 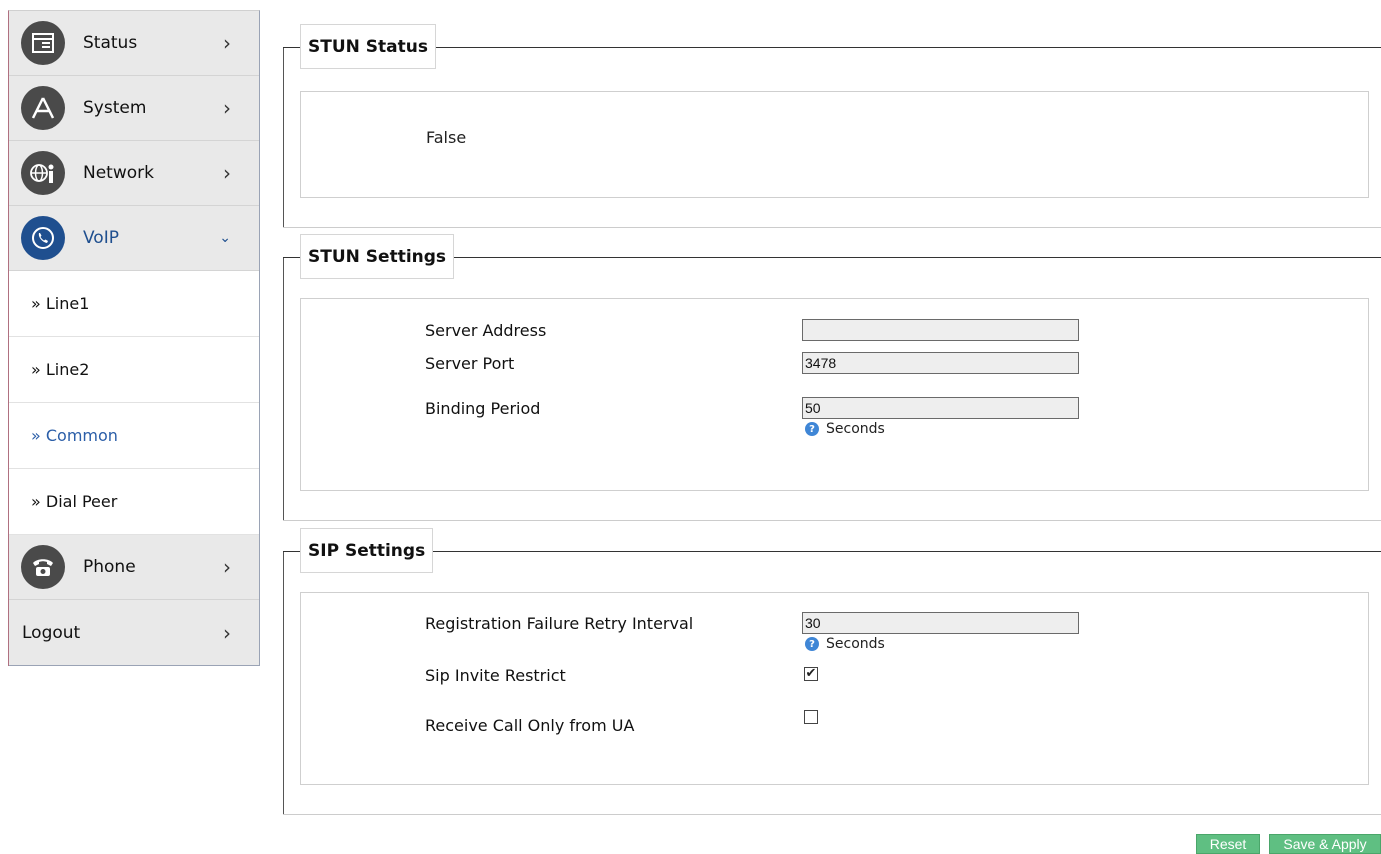 What do you see at coordinates (486, 330) in the screenshot?
I see `server-address-label: Server Address` at bounding box center [486, 330].